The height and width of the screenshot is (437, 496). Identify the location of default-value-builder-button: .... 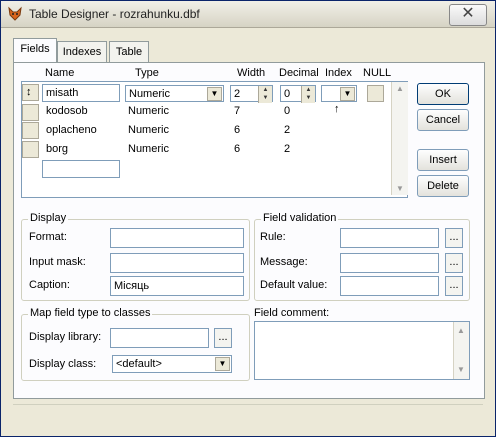
(454, 286).